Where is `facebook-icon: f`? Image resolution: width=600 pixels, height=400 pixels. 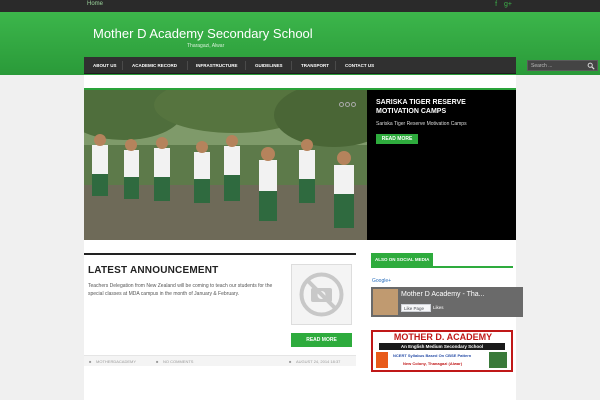
facebook-icon: f is located at coordinates (496, 4).